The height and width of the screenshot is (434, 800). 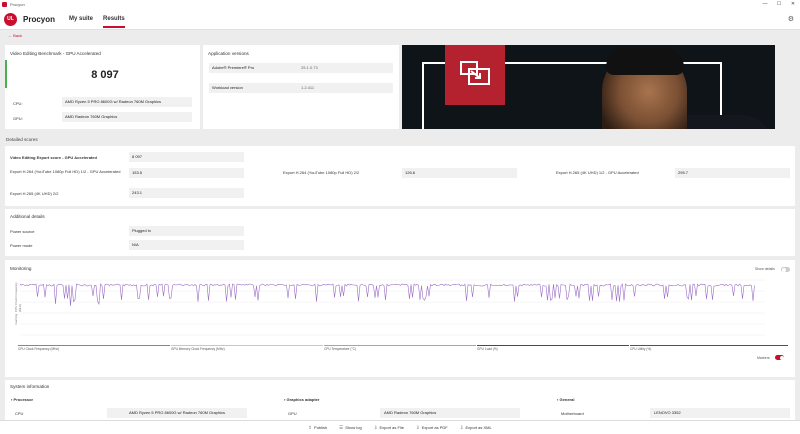 I want to click on legend-line-cpu-util, so click(x=709, y=345).